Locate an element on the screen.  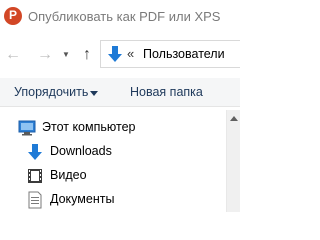
new-folder-button: Новая папка is located at coordinates (166, 92).